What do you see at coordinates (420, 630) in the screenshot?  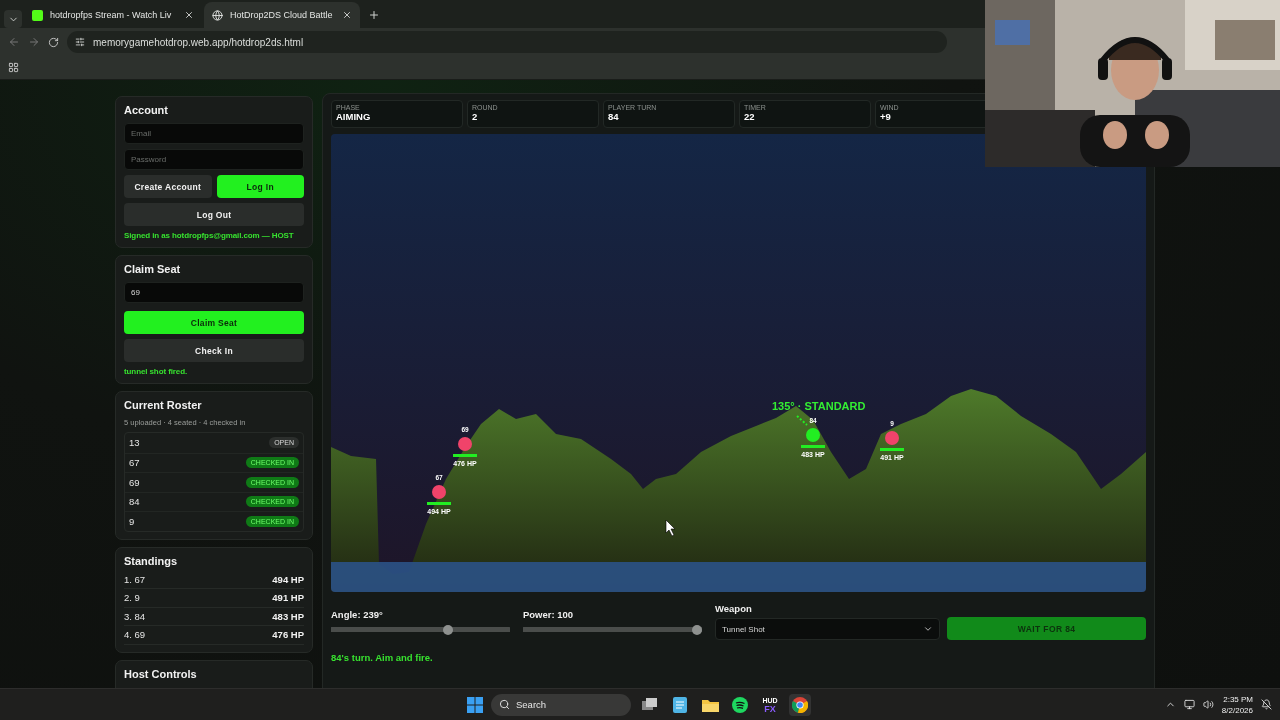 I see `angle-slider` at bounding box center [420, 630].